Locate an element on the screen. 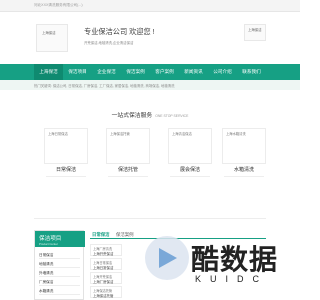  sidebar-subtitle: Product Center is located at coordinates (48, 244).